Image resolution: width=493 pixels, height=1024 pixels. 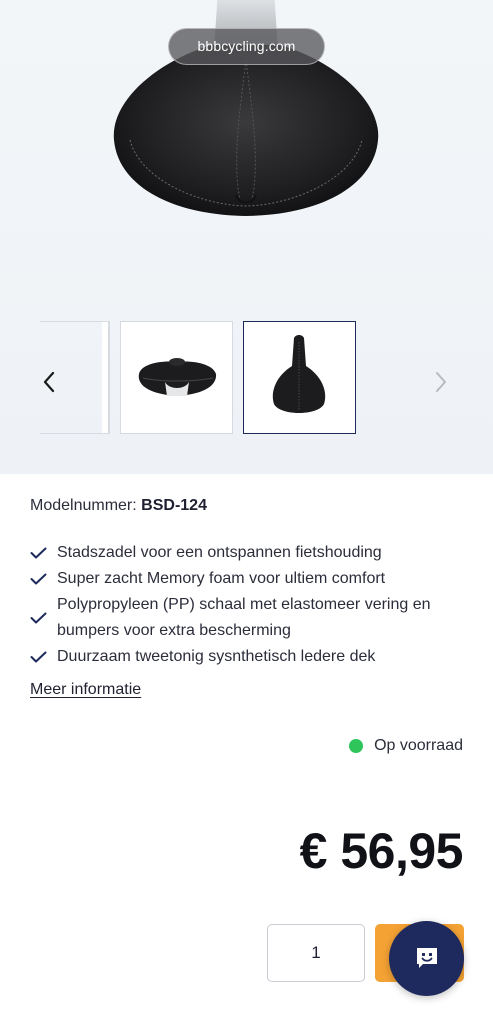 I want to click on stock-status-text: Op voorraad, so click(x=418, y=745).